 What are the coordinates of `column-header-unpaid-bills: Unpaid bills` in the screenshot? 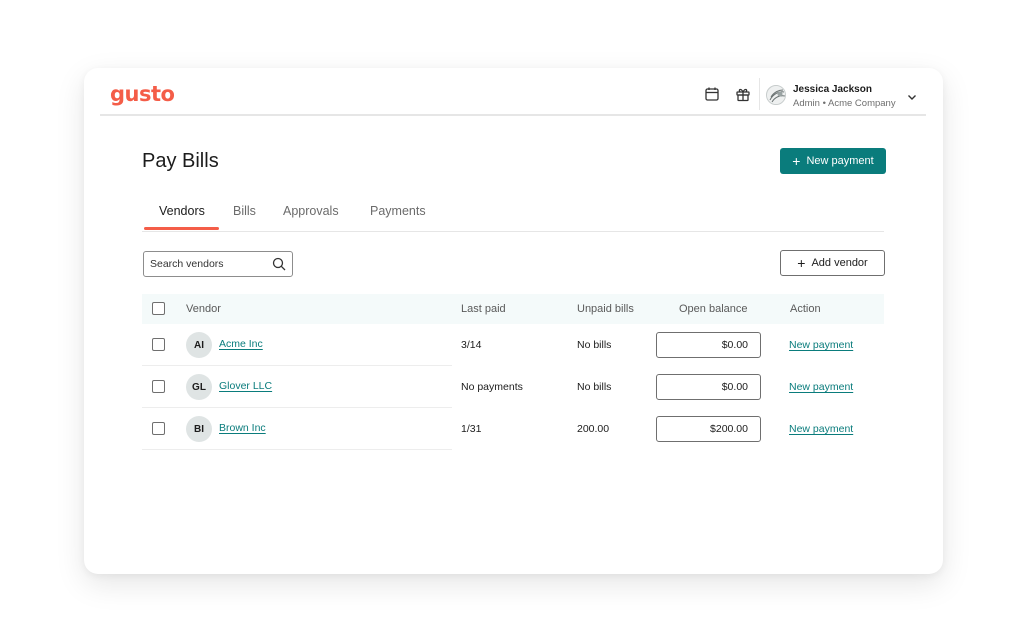 It's located at (605, 309).